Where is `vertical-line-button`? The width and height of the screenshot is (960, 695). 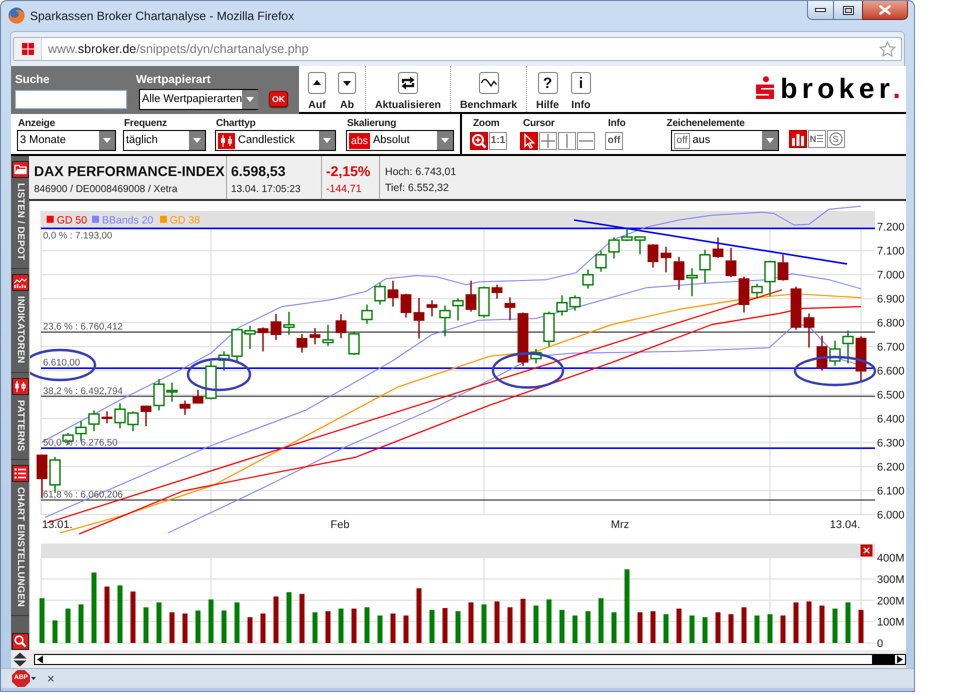
vertical-line-button is located at coordinates (567, 141).